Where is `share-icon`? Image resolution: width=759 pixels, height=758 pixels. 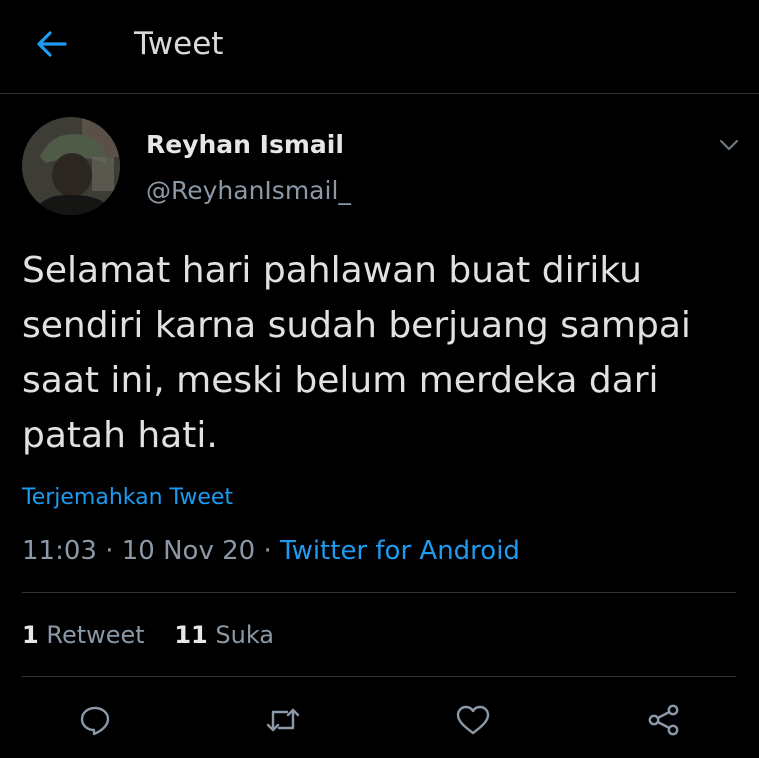 share-icon is located at coordinates (663, 720).